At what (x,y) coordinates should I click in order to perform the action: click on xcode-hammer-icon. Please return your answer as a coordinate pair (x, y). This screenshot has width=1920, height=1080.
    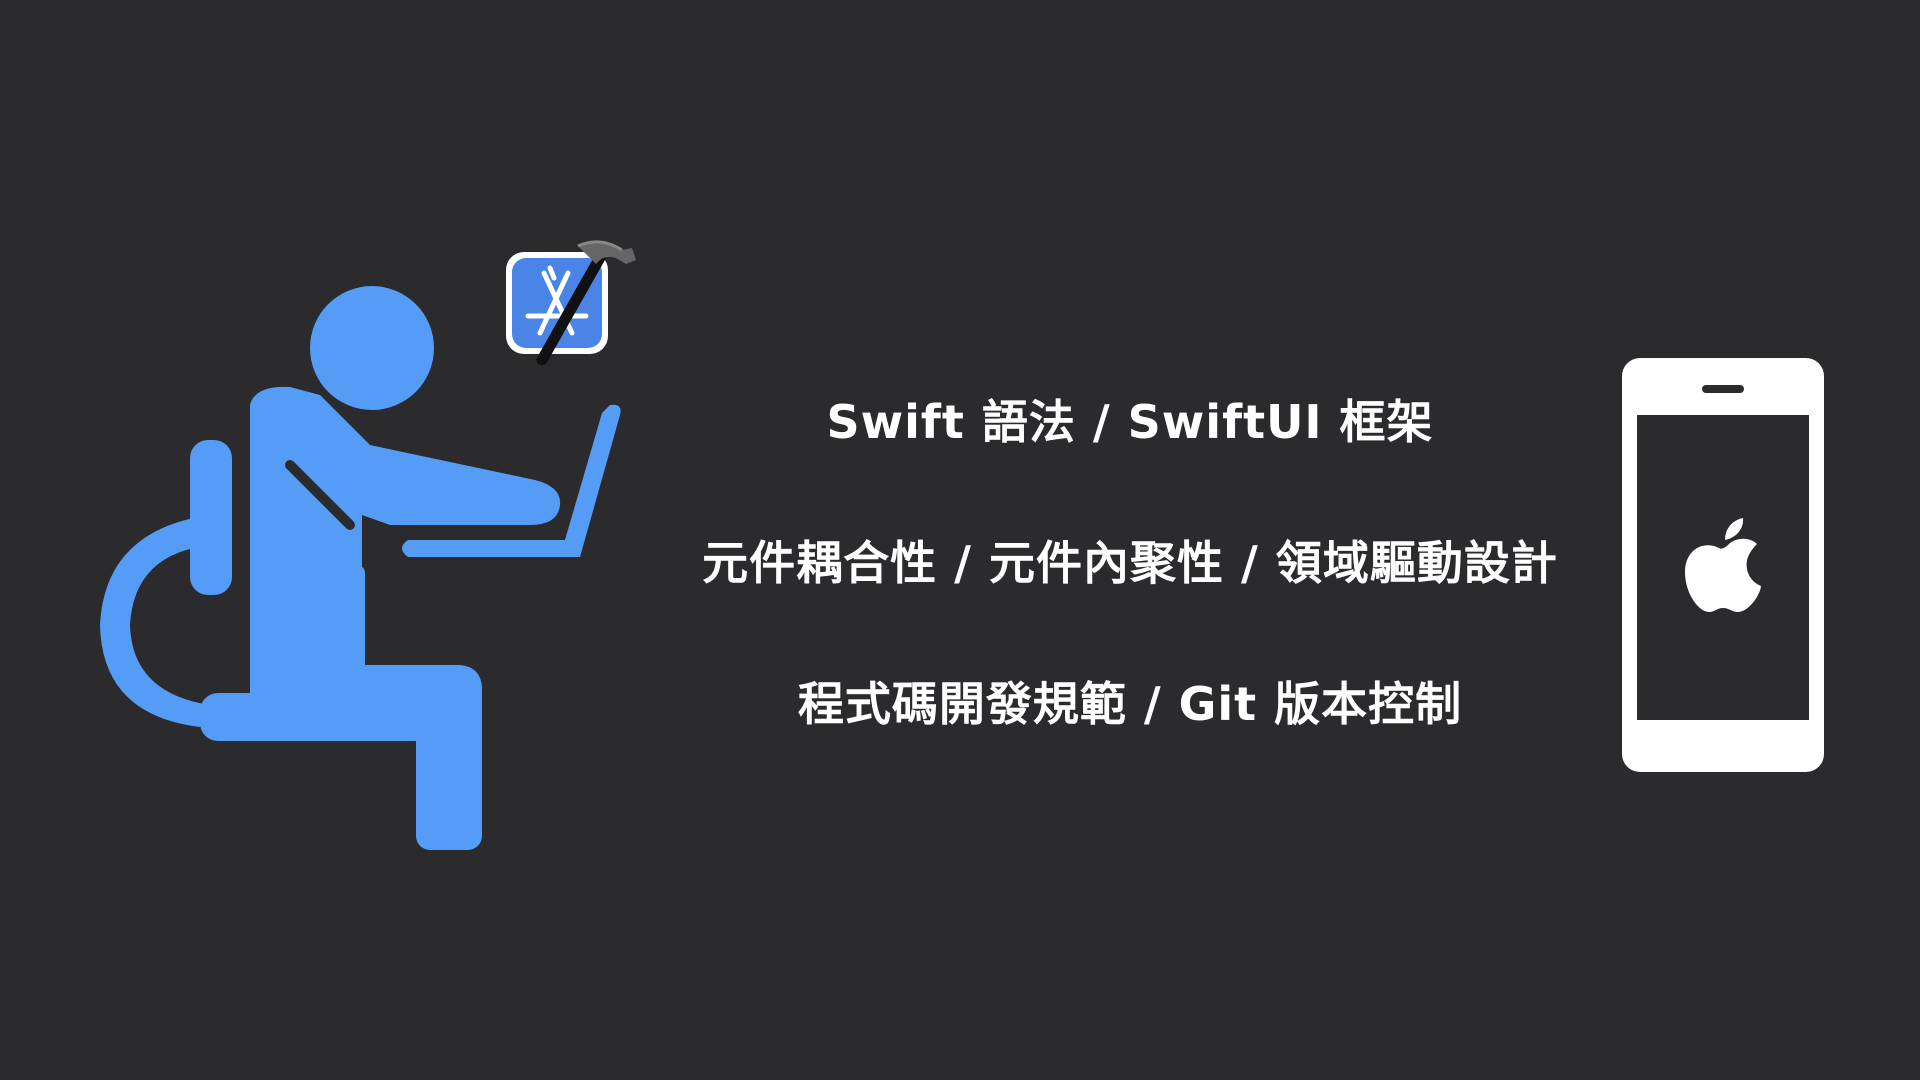
    Looking at the image, I should click on (571, 303).